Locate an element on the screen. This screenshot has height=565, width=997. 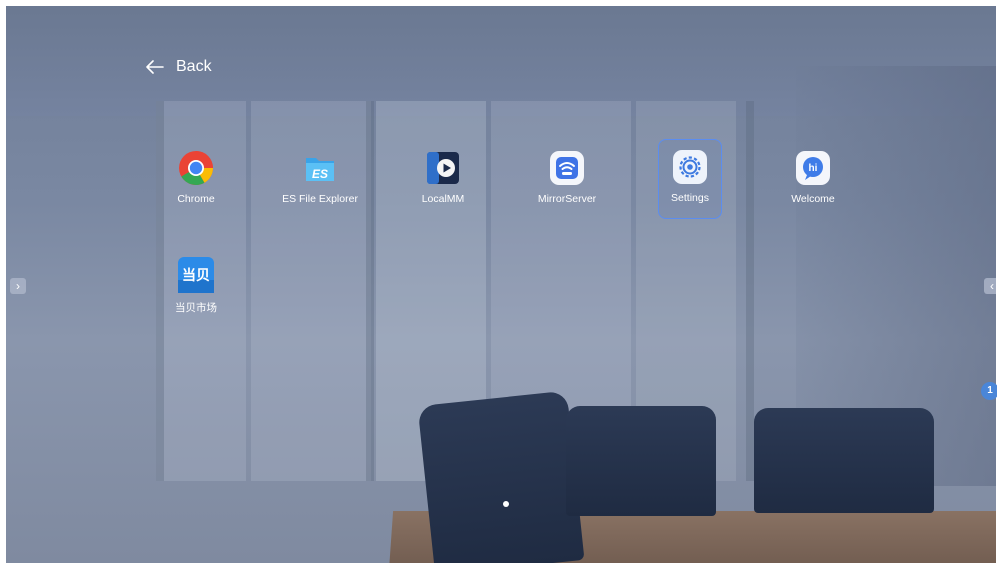
app-chrome: Chrome is located at coordinates (196, 179).